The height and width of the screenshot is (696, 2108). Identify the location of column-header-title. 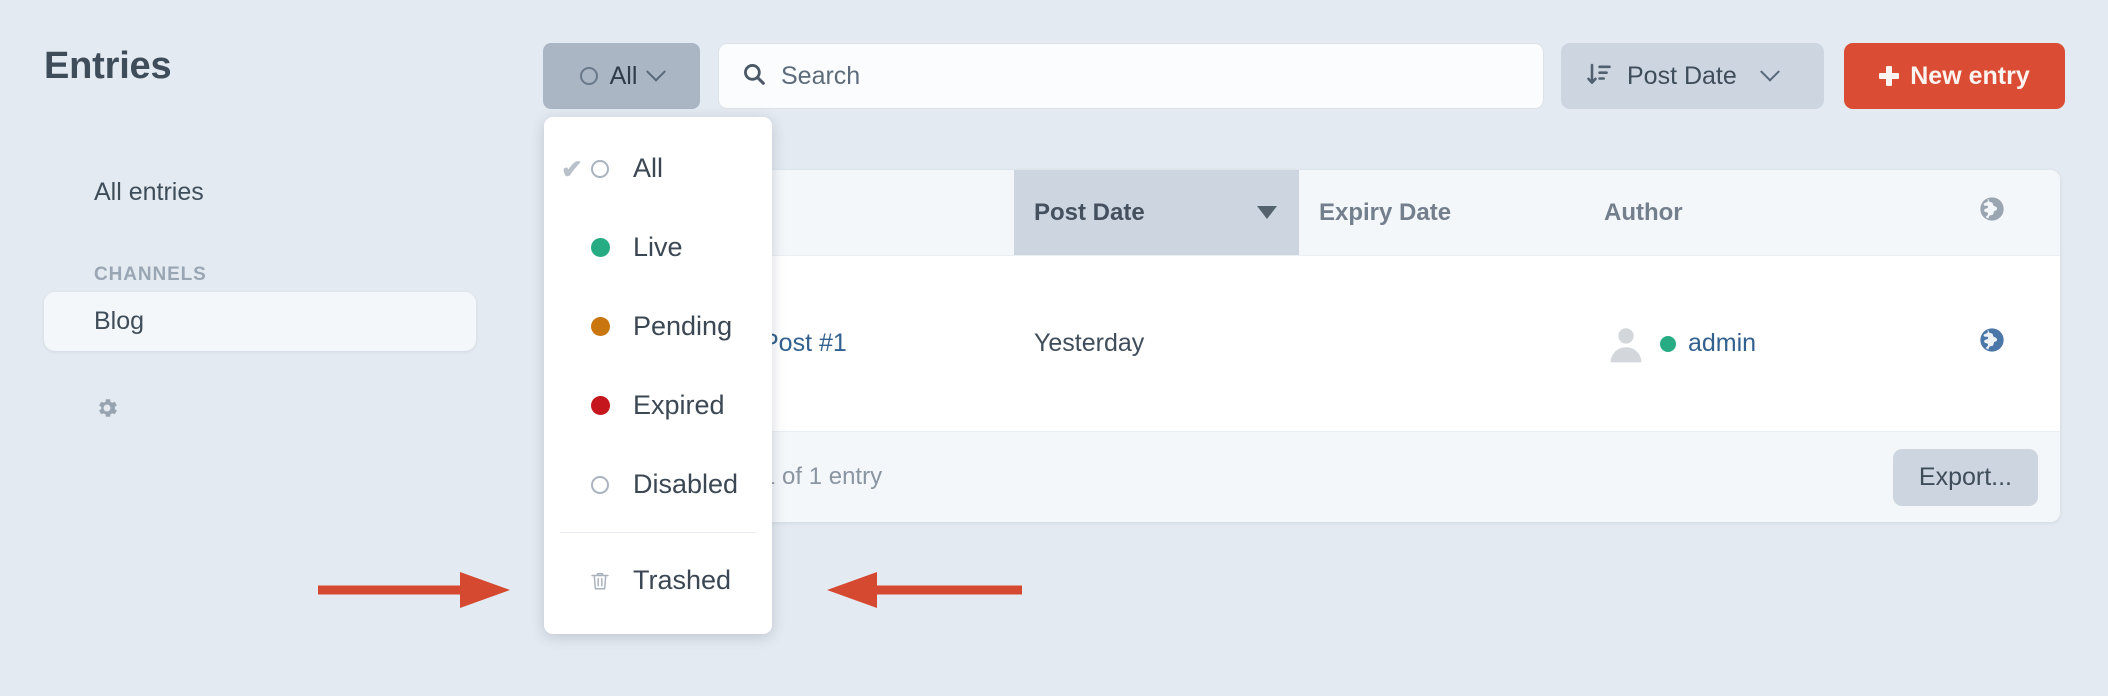
(878, 212).